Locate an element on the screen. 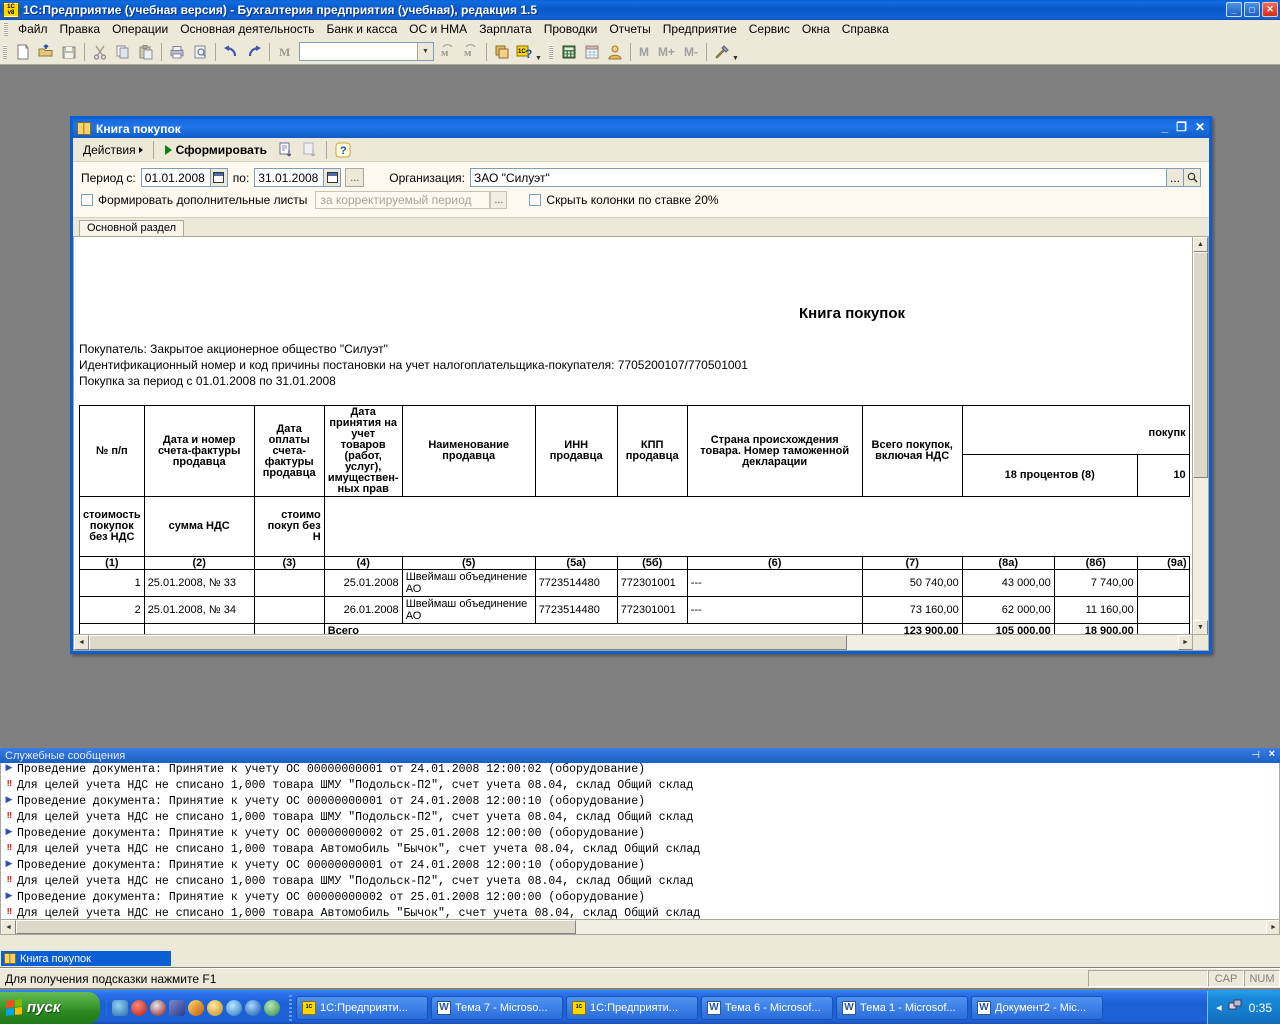 This screenshot has height=1024, width=1280. menu-item-postings: Проводки is located at coordinates (571, 29).